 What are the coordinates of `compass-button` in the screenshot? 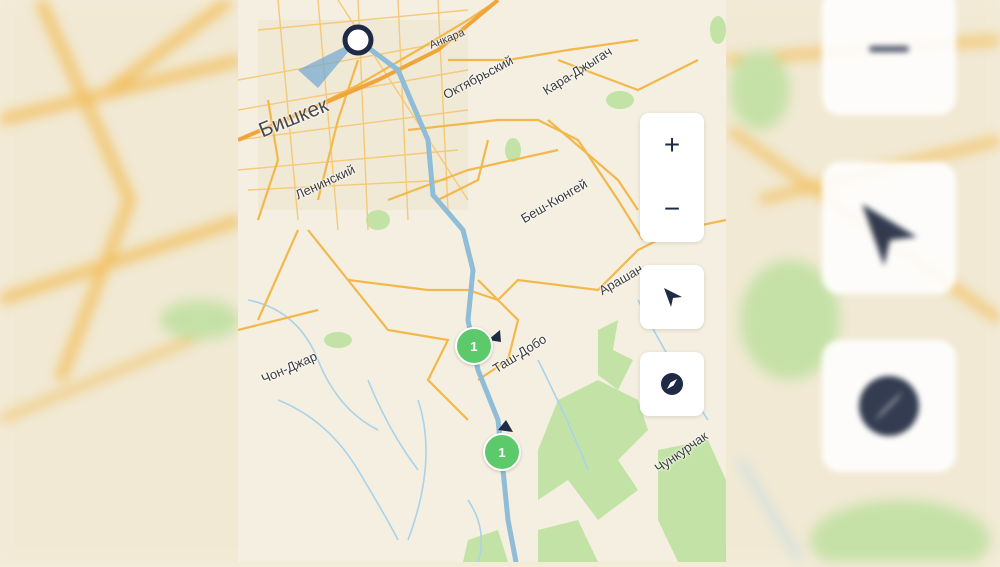 It's located at (672, 384).